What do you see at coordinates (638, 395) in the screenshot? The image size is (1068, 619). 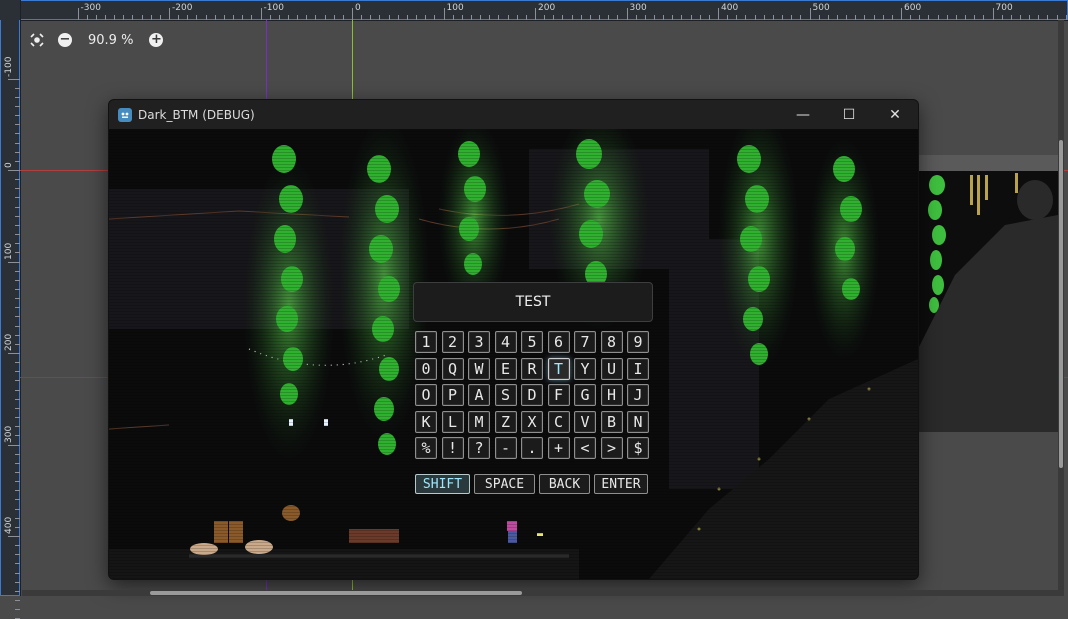 I see `key-J: J` at bounding box center [638, 395].